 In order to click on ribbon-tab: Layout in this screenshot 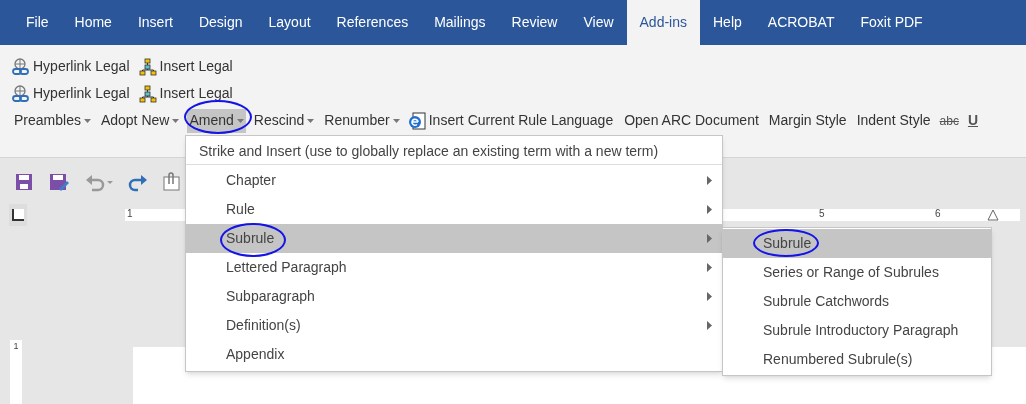, I will do `click(289, 22)`.